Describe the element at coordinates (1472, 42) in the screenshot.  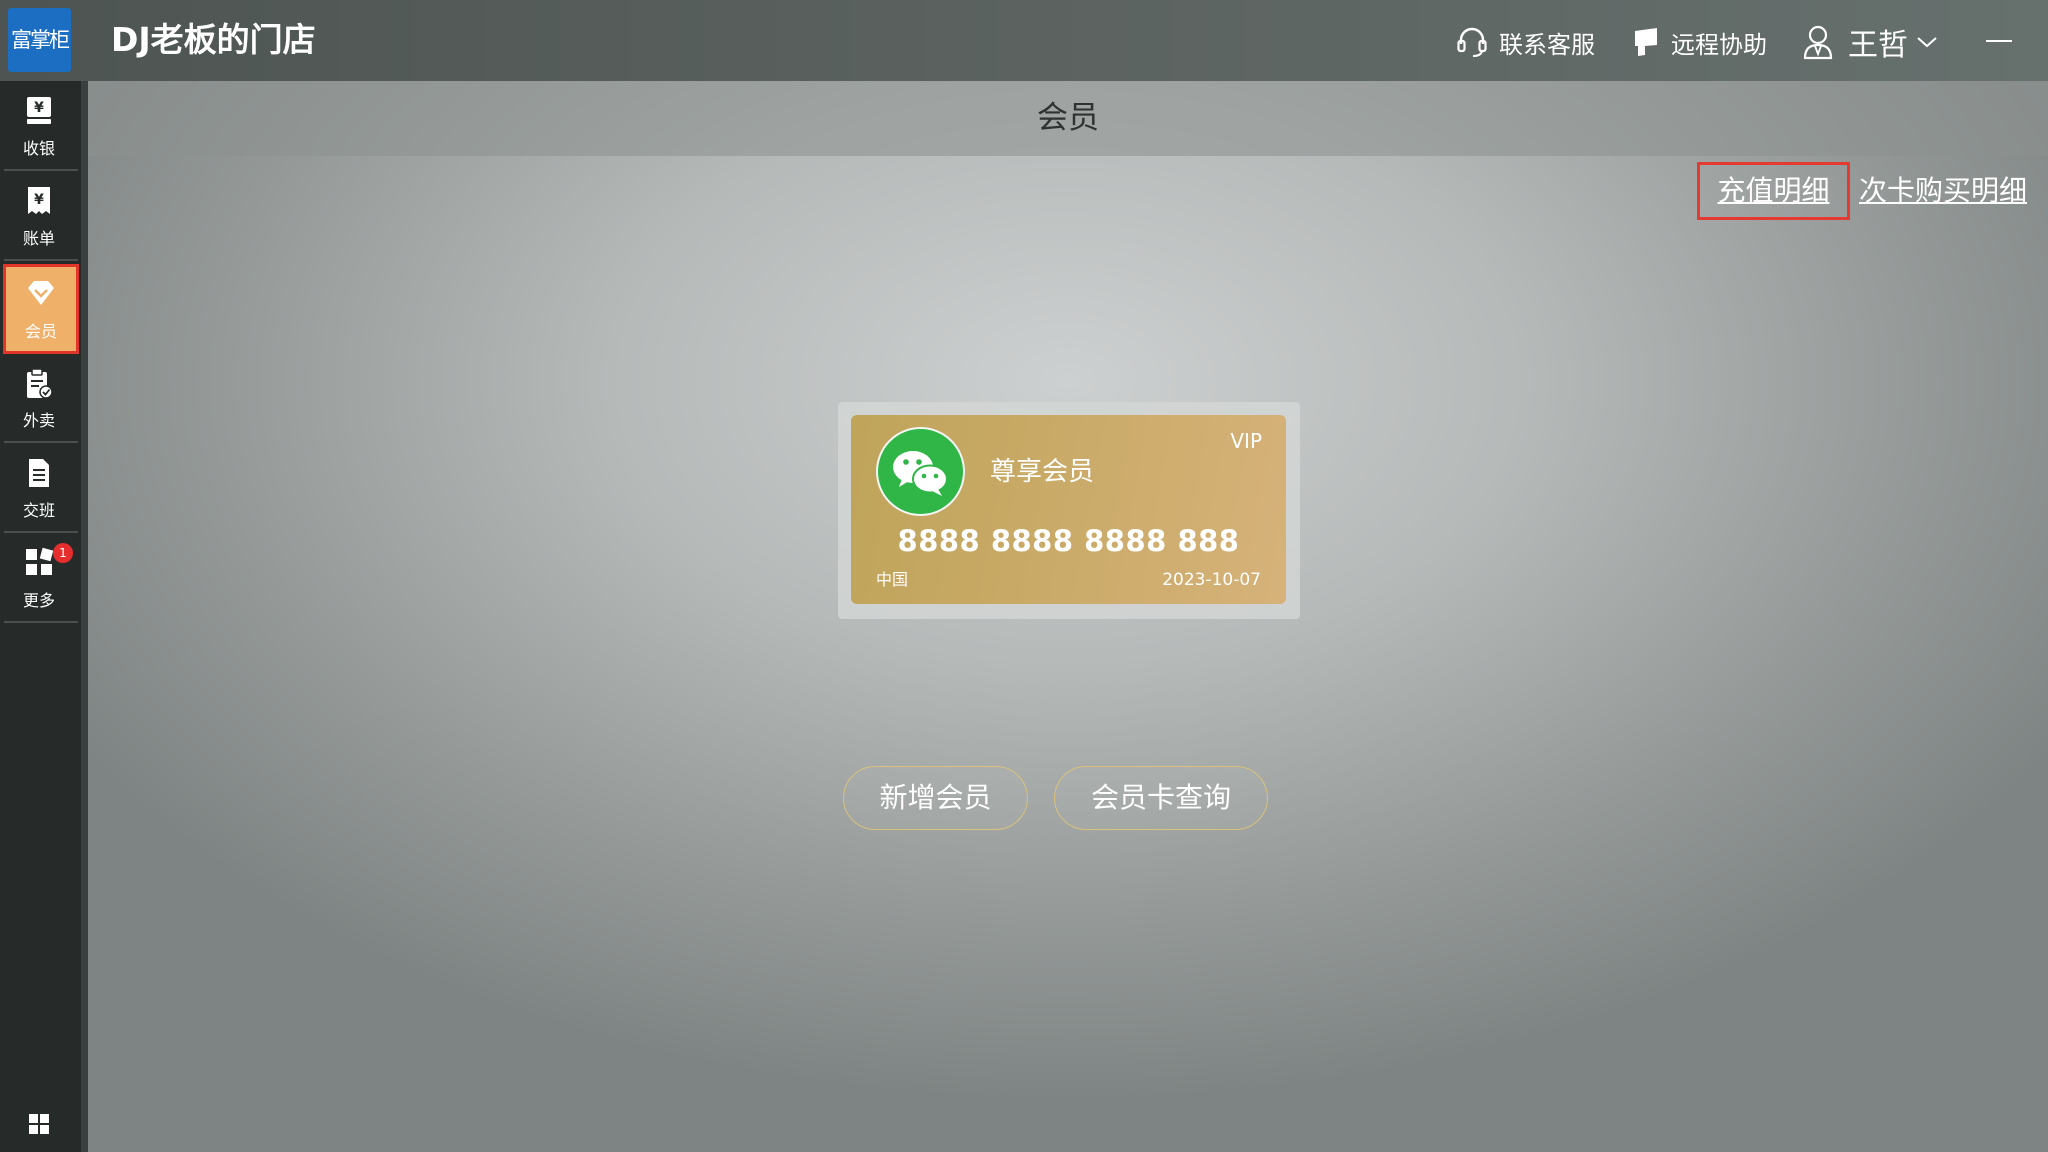
I see `headset-icon` at that location.